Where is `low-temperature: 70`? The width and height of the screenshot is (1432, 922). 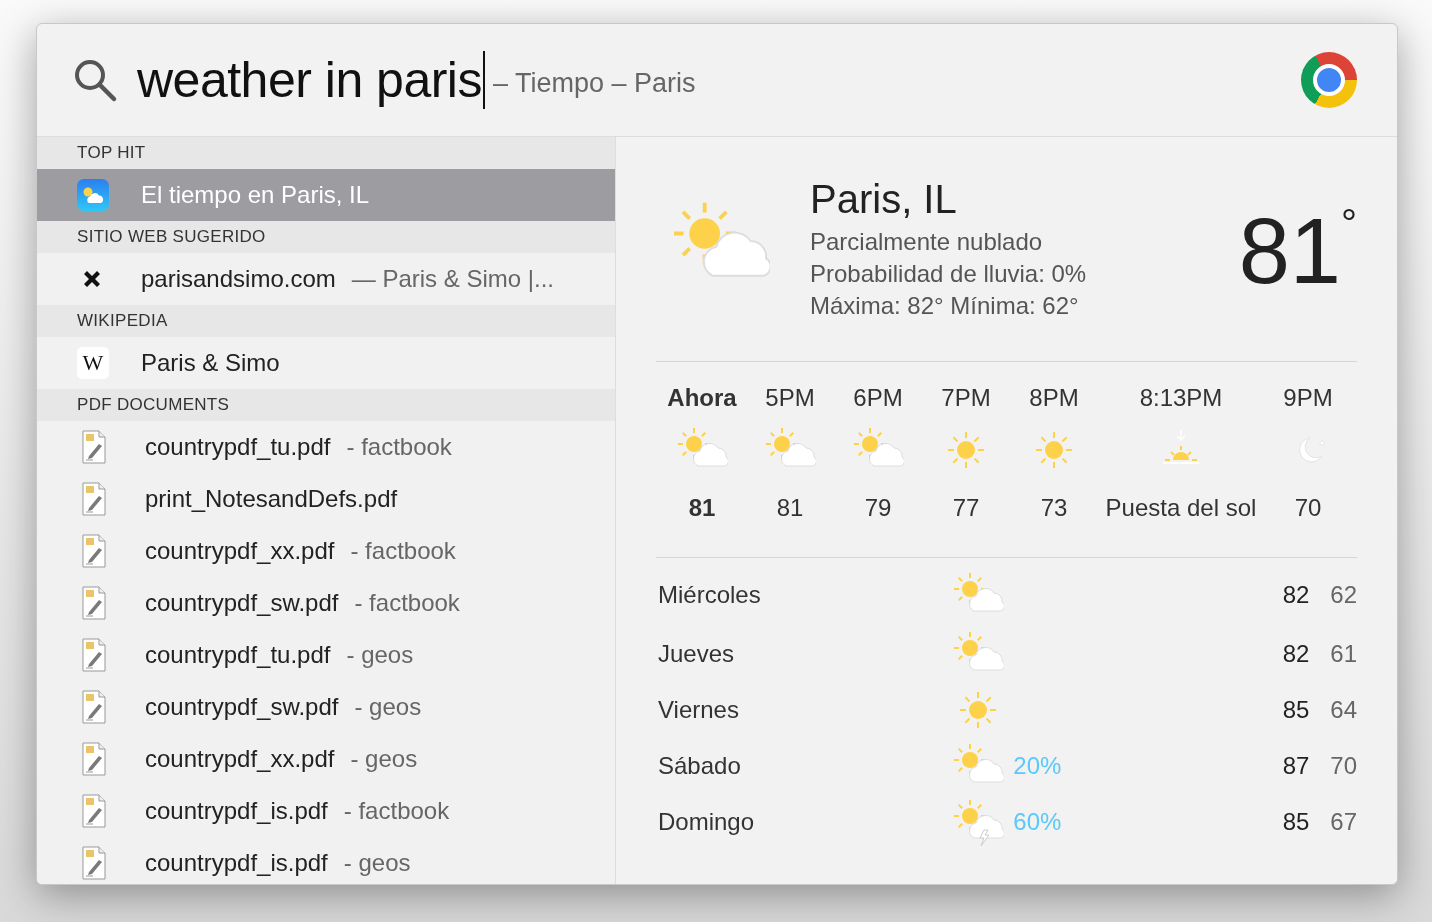 low-temperature: 70 is located at coordinates (1343, 766).